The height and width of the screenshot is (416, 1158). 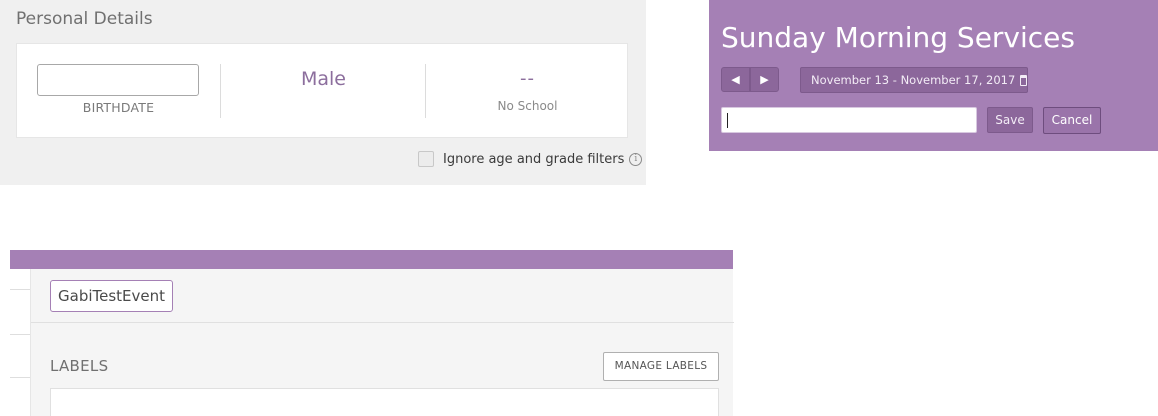 What do you see at coordinates (661, 366) in the screenshot?
I see `manage-labels-button: MANAGE LABELS` at bounding box center [661, 366].